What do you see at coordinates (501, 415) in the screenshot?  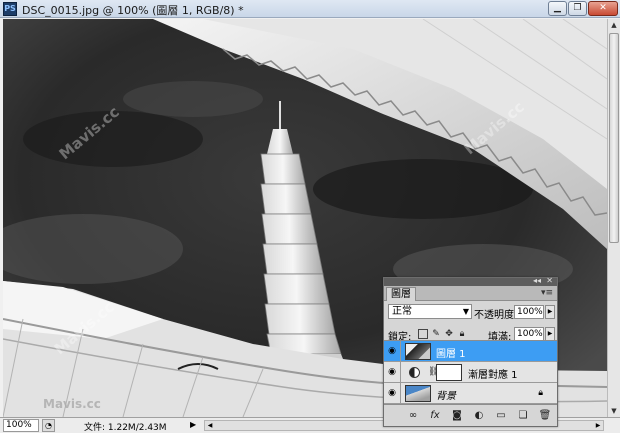 I see `group-icon: ▭` at bounding box center [501, 415].